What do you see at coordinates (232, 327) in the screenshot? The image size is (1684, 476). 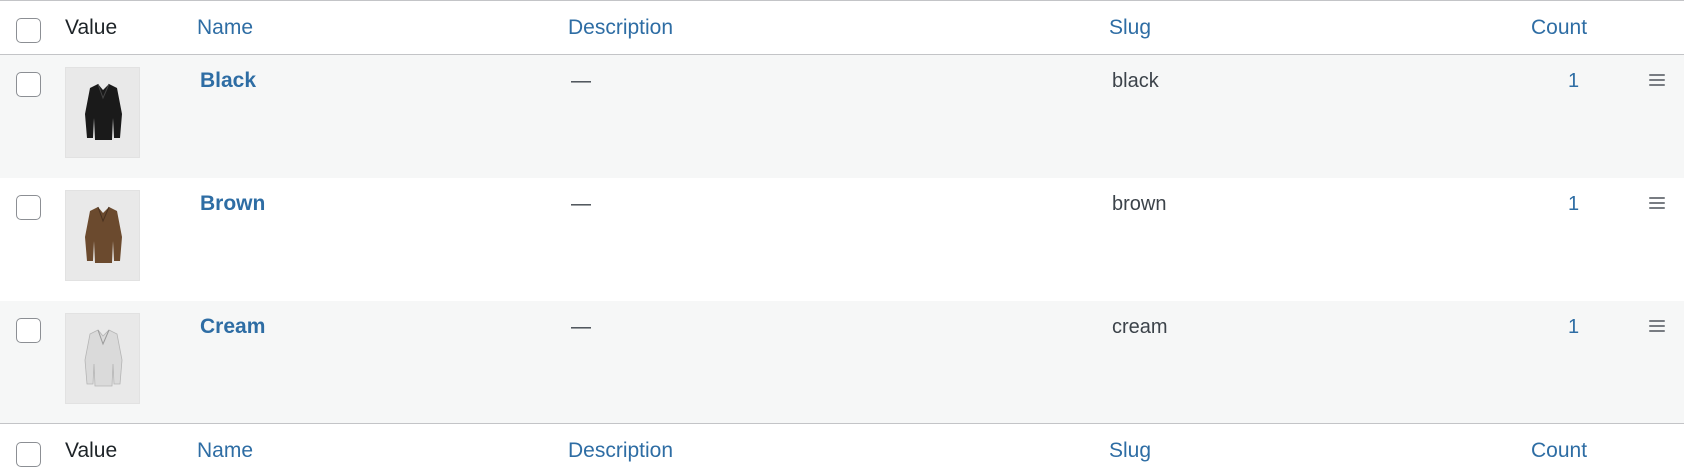 I see `term-name-link: Cream` at bounding box center [232, 327].